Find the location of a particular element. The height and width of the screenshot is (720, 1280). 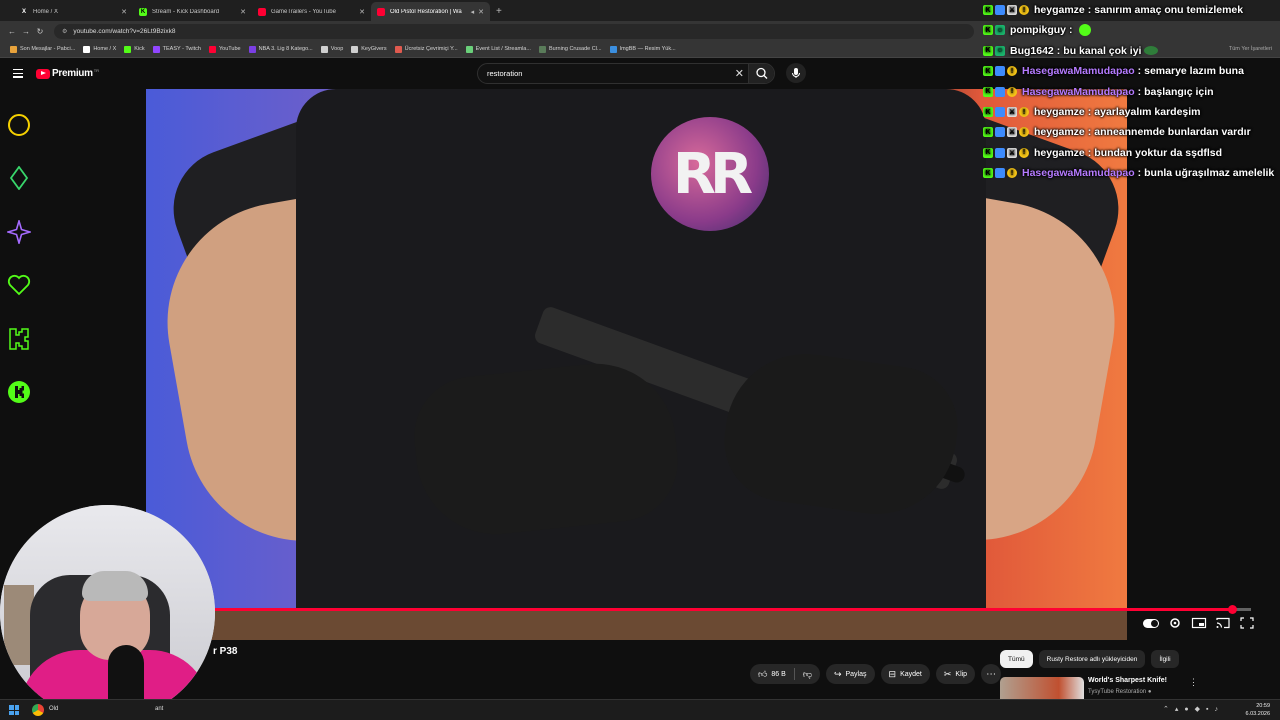

fullscreen-icon is located at coordinates (1247, 623).